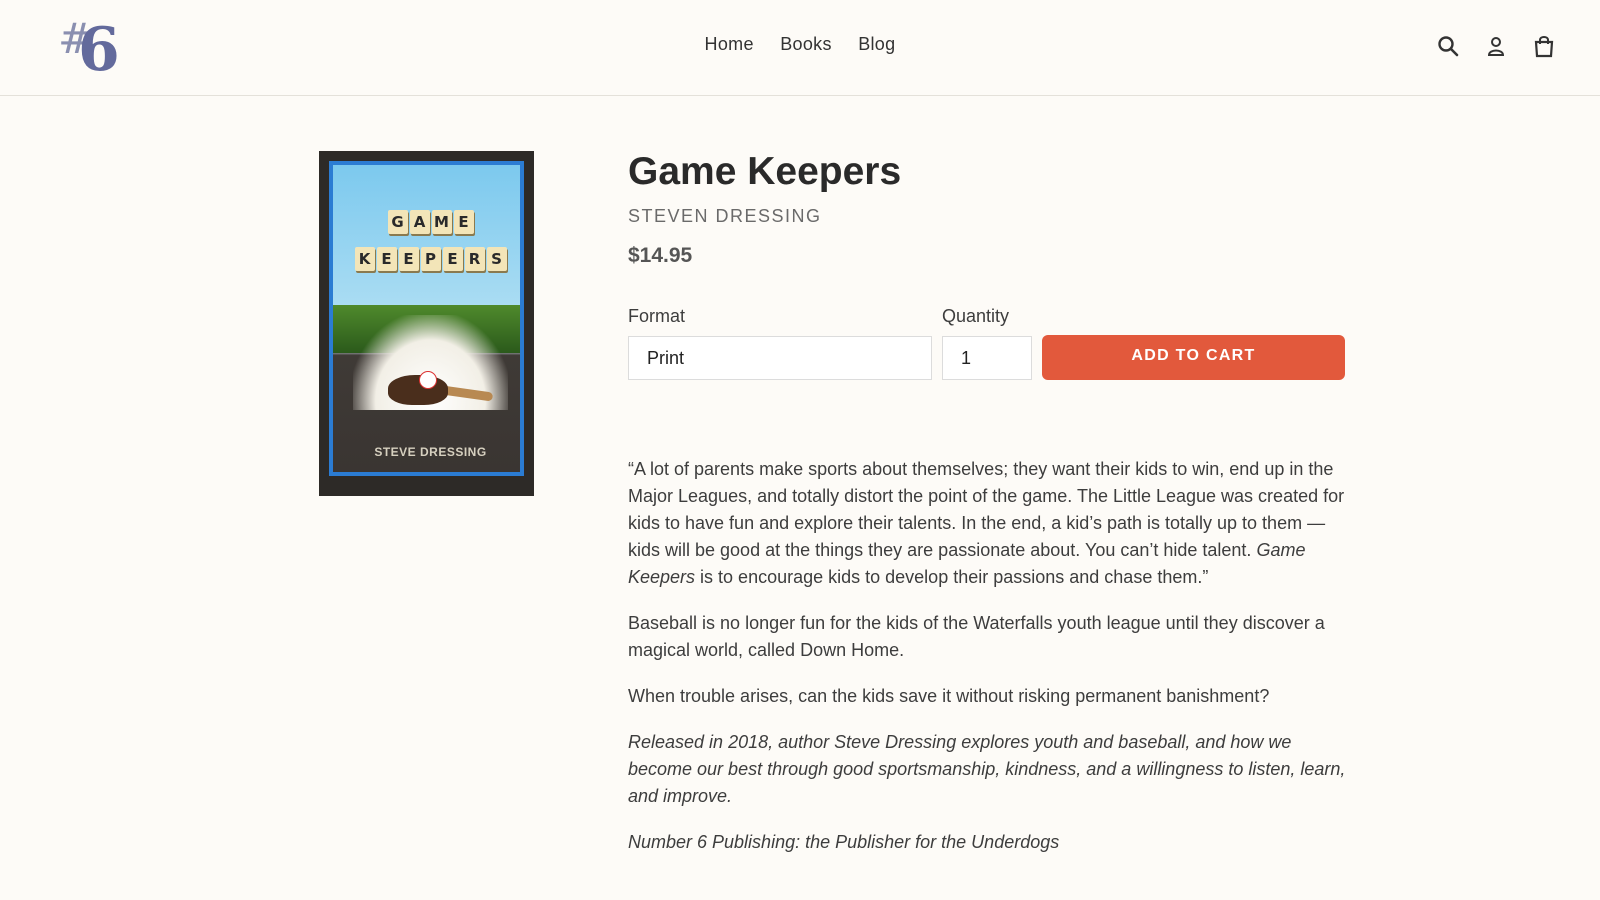 This screenshot has width=1600, height=900. I want to click on book-cover: GAME KEEPERS STEVE DRESSING, so click(426, 323).